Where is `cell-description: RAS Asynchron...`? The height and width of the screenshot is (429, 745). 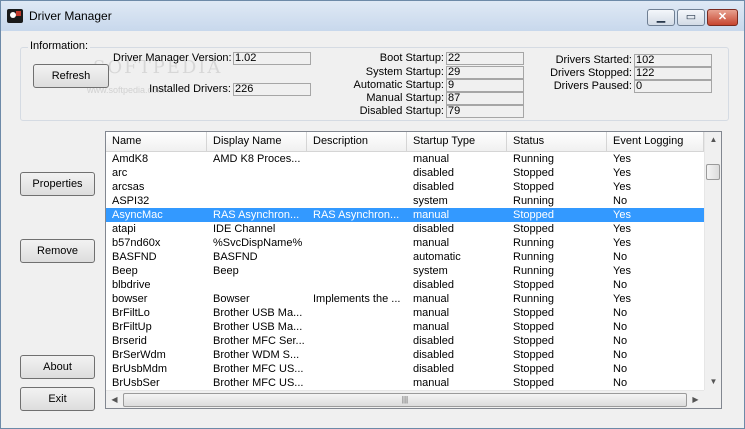 cell-description: RAS Asynchron... is located at coordinates (356, 215).